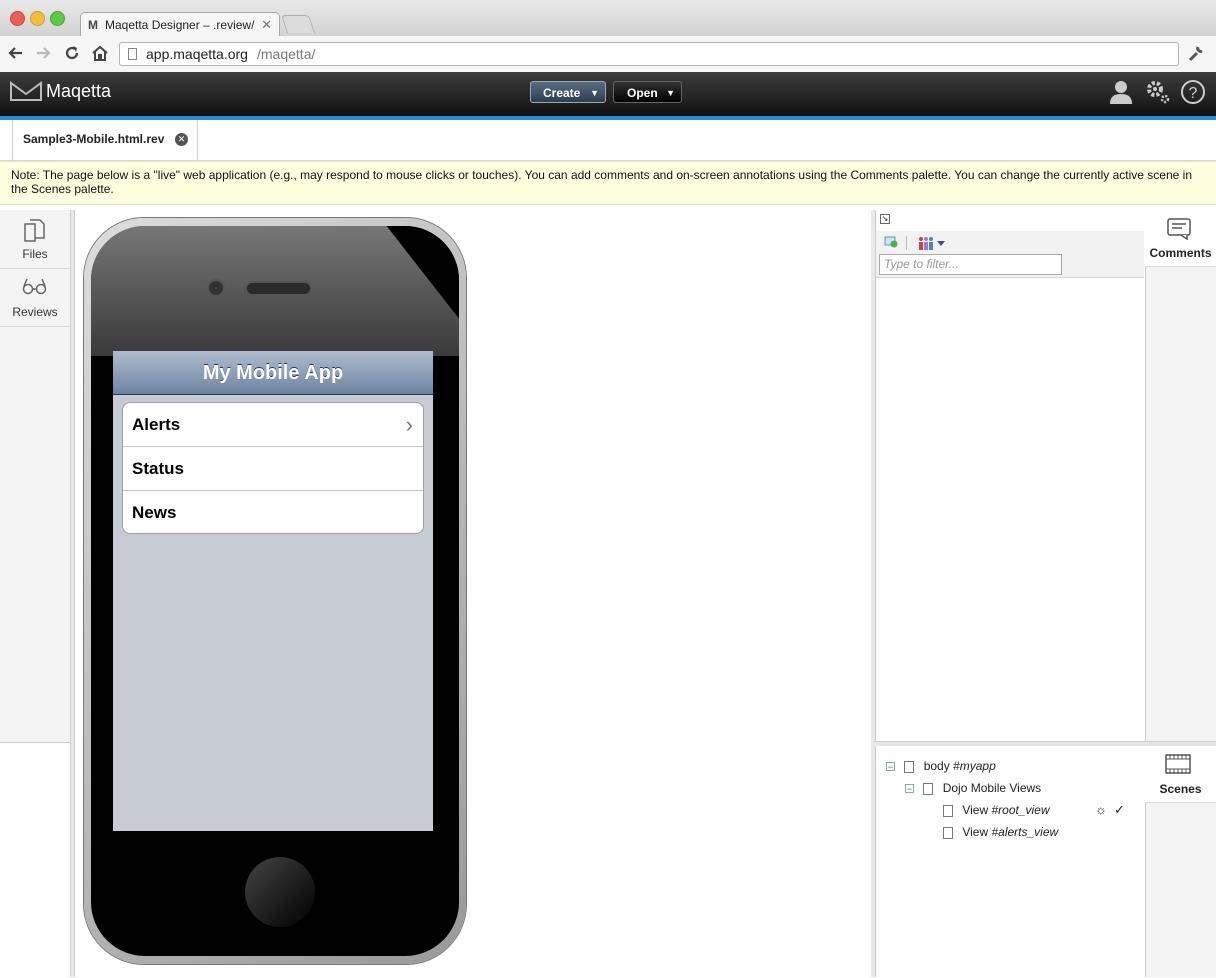 Image resolution: width=1216 pixels, height=978 pixels. I want to click on comments-tab-label: Comments, so click(1180, 253).